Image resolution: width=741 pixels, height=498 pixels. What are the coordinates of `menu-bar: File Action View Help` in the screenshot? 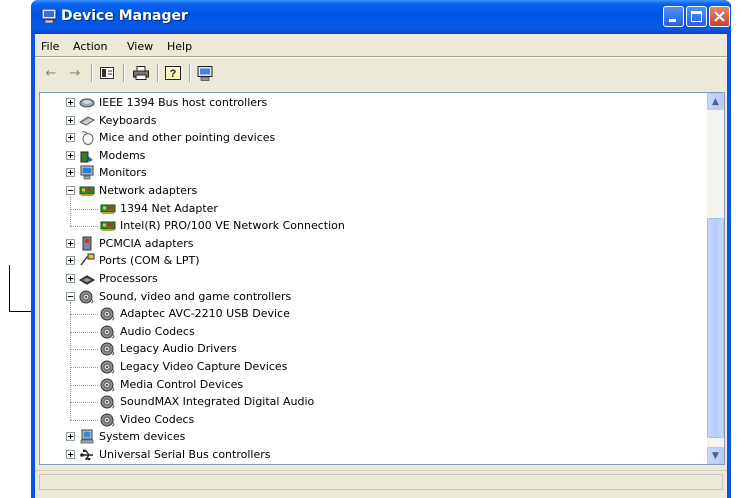 It's located at (381, 44).